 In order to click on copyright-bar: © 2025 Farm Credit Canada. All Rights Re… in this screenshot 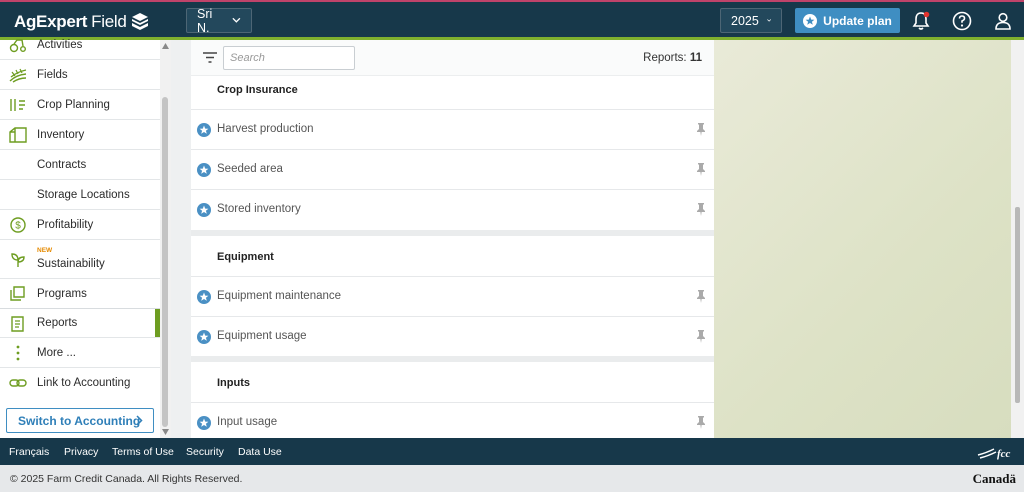, I will do `click(512, 478)`.